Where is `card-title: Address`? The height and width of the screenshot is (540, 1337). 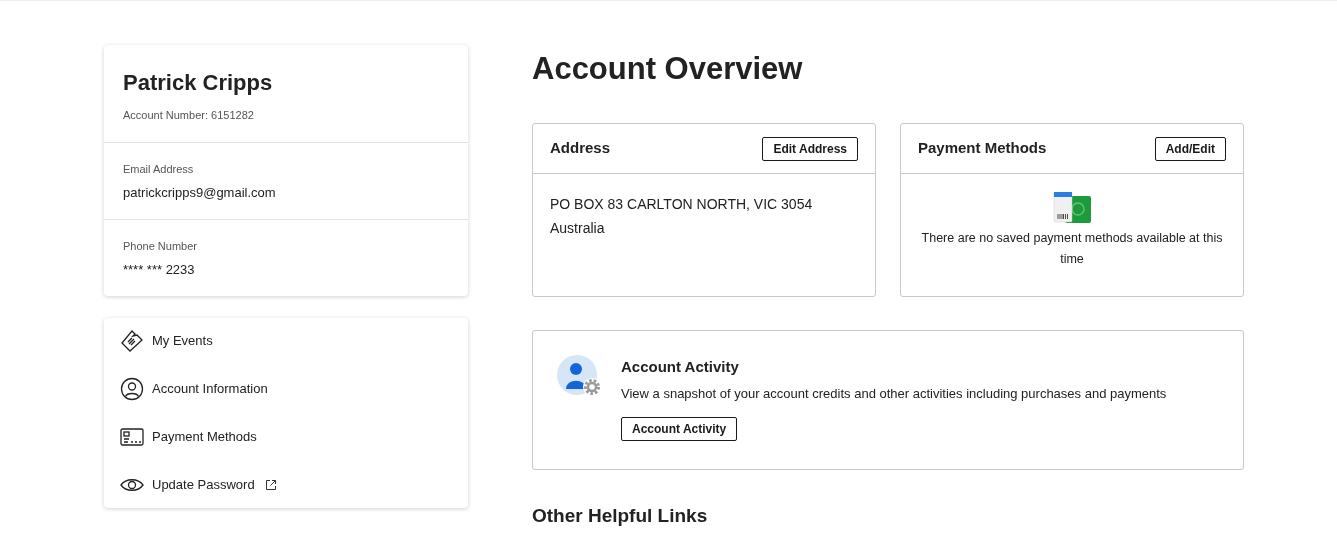 card-title: Address is located at coordinates (580, 148).